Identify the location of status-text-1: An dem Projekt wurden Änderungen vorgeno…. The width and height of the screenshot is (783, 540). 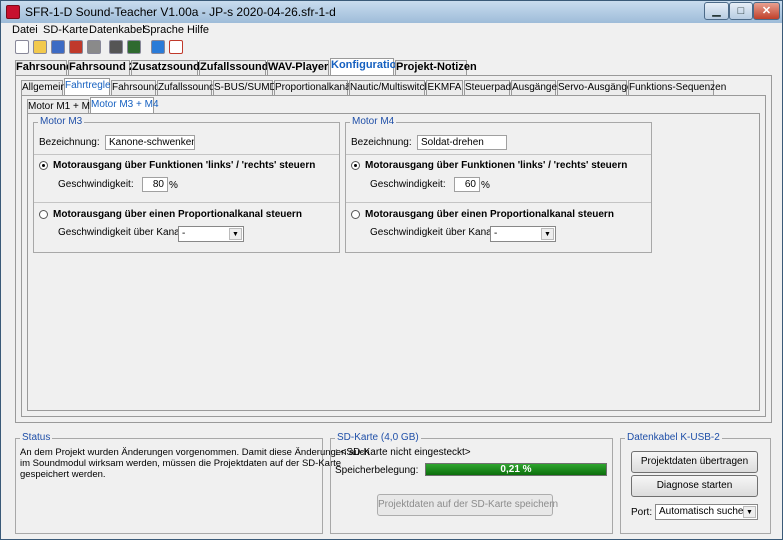
(195, 452).